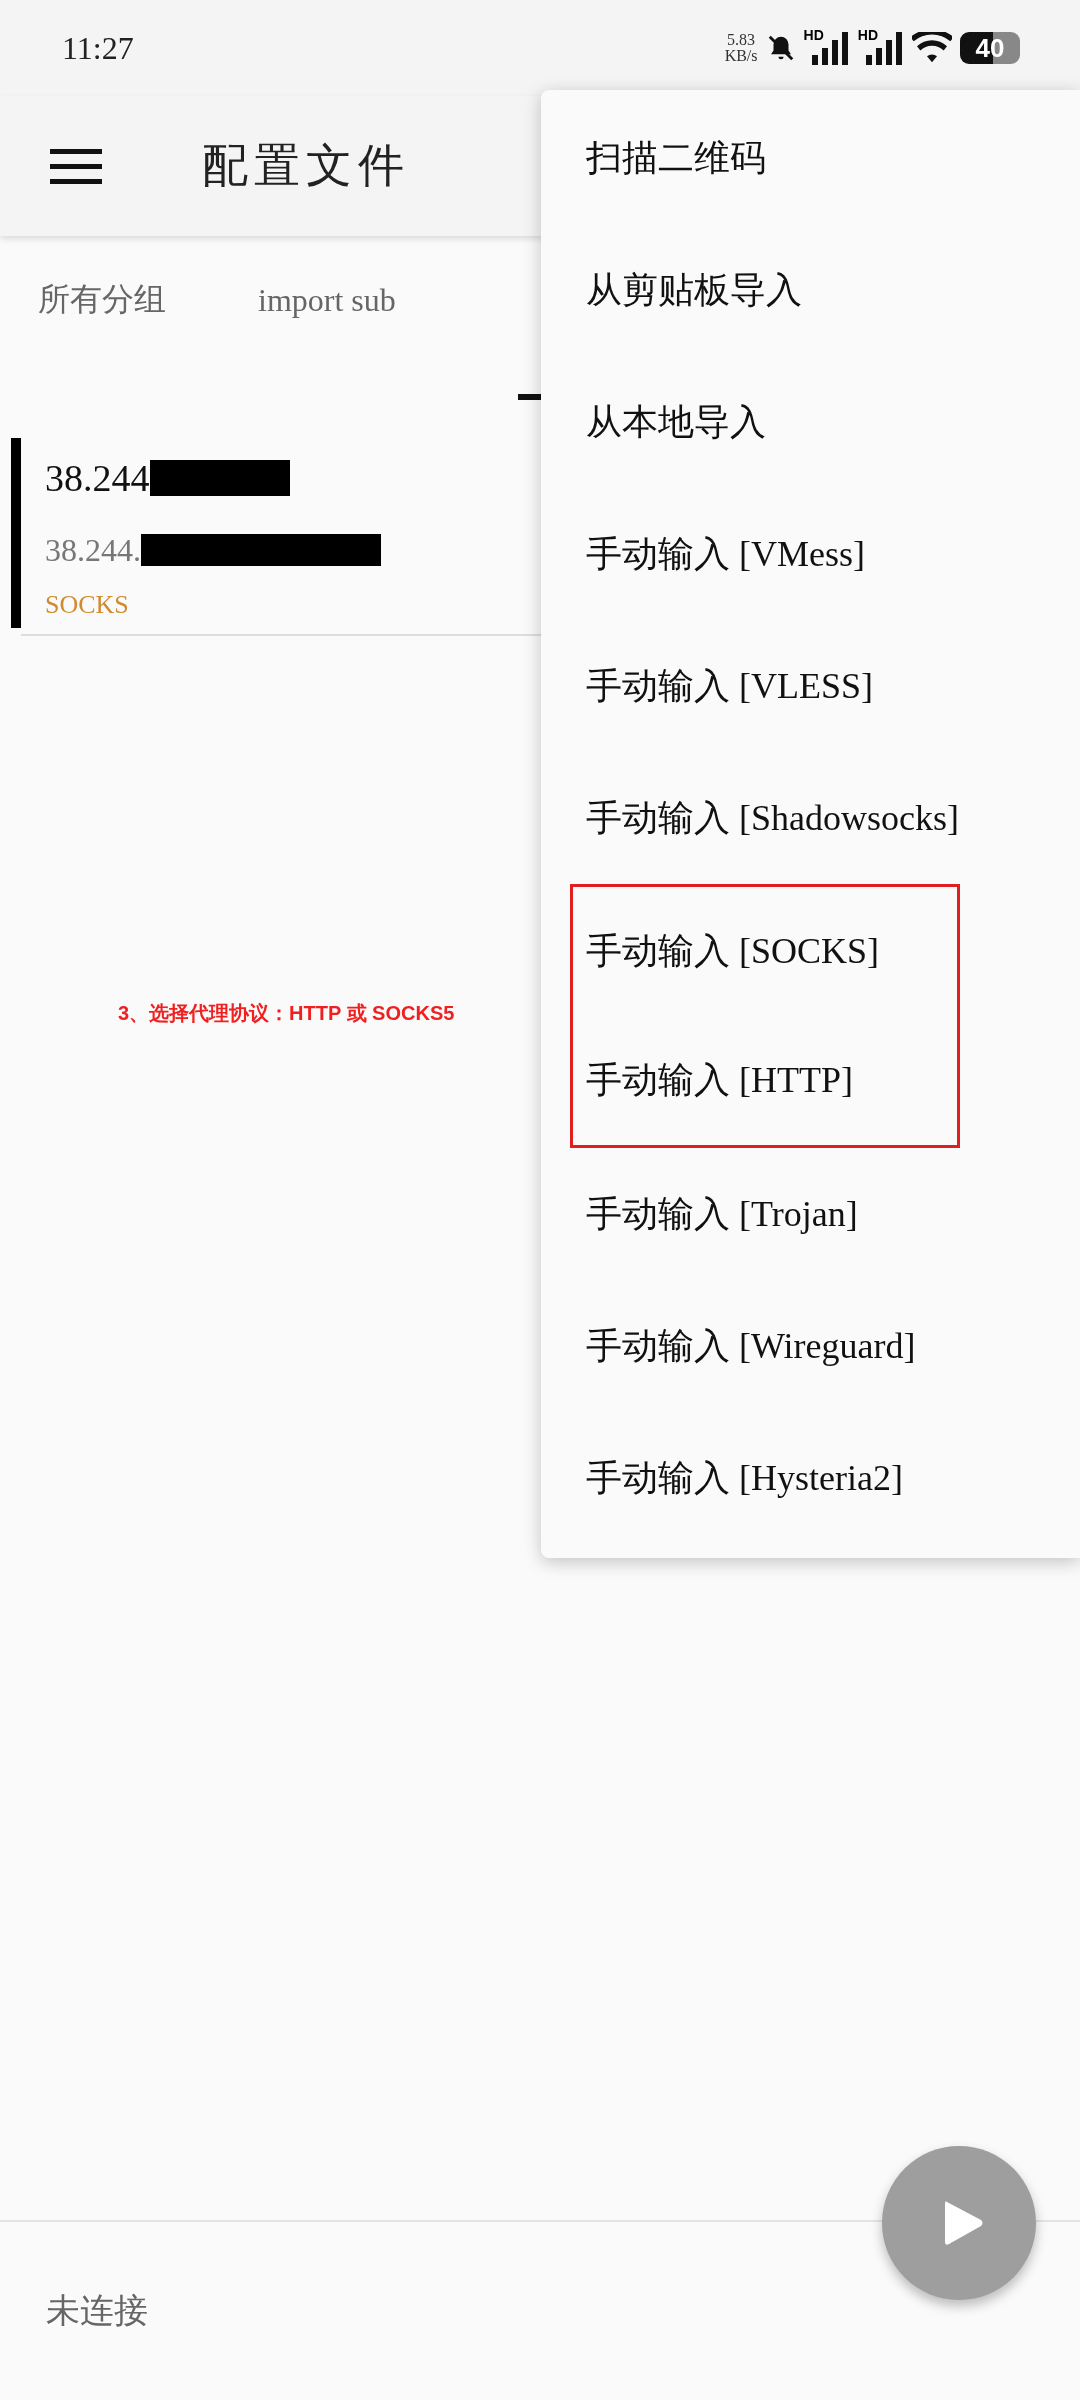  What do you see at coordinates (810, 422) in the screenshot?
I see `menu-item: 从本地导入` at bounding box center [810, 422].